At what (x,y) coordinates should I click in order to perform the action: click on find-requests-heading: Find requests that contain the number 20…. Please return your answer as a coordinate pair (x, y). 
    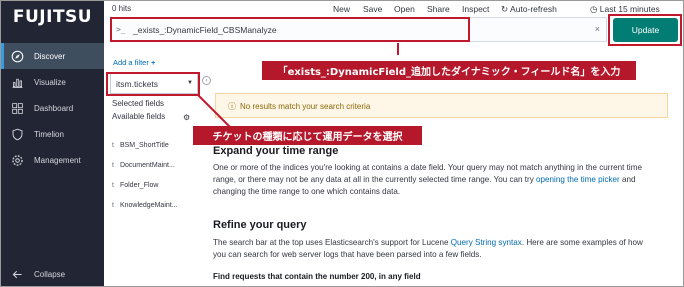
    Looking at the image, I should click on (317, 276).